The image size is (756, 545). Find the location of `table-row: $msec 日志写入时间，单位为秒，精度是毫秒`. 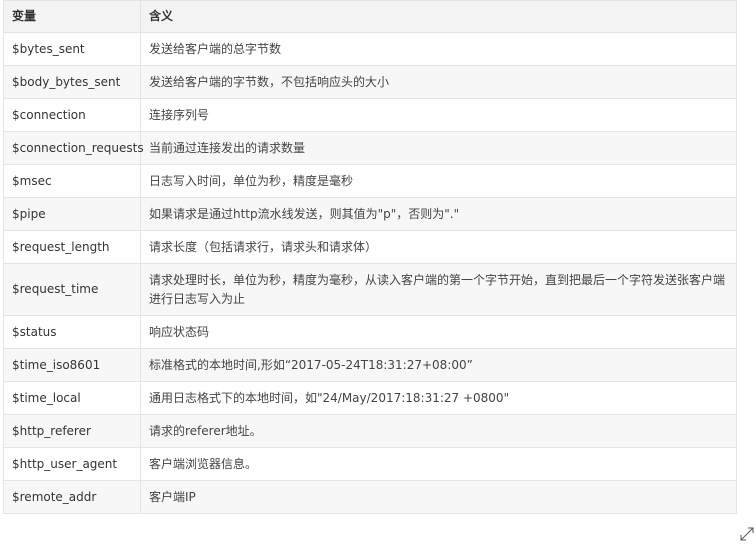

table-row: $msec 日志写入时间，单位为秒，精度是毫秒 is located at coordinates (370, 181).